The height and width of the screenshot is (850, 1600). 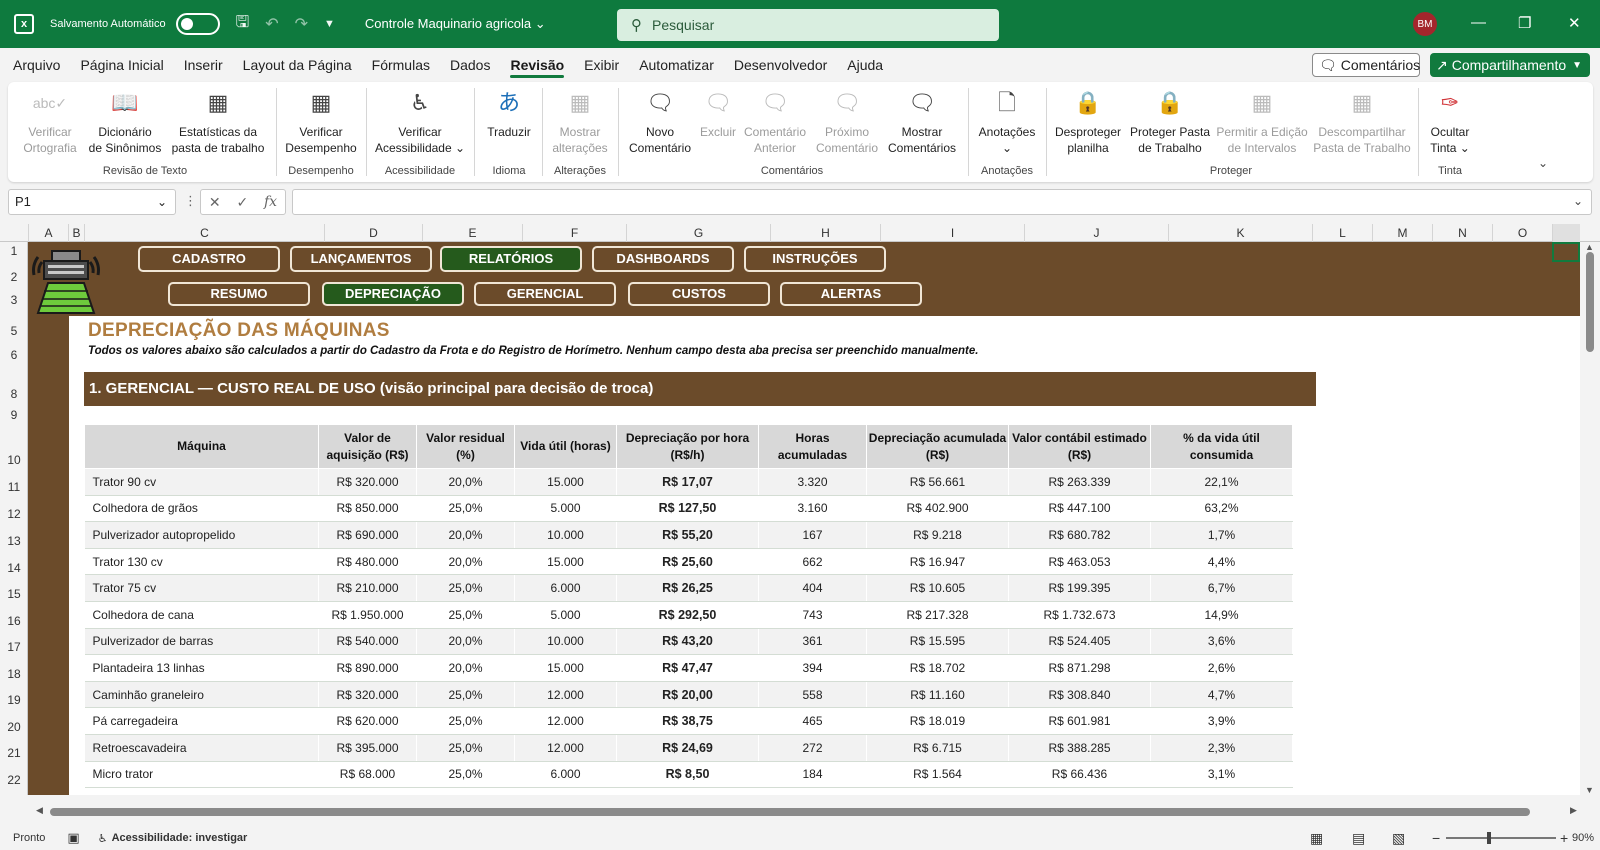 I want to click on zoom-level: 90%, so click(x=1583, y=838).